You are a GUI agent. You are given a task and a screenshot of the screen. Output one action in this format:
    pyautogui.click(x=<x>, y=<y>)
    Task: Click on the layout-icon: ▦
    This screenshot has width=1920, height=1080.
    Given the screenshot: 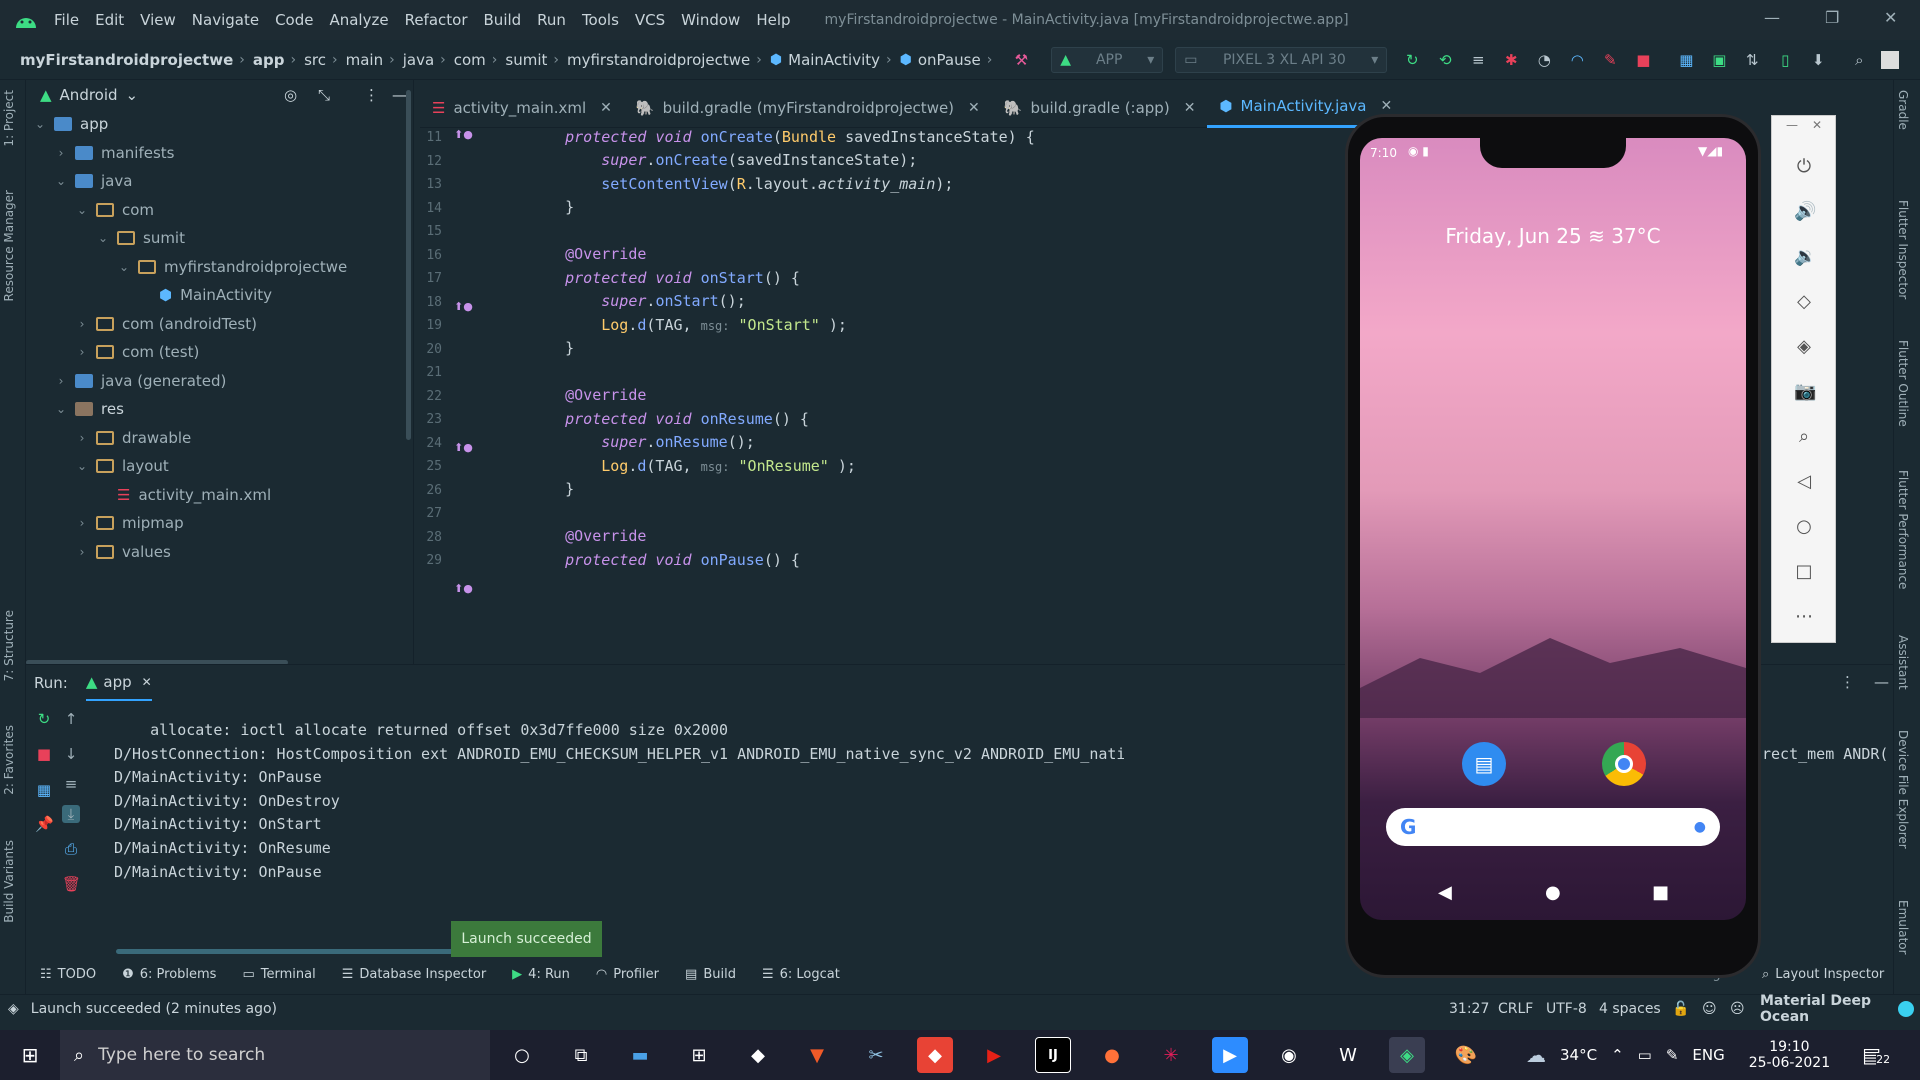 What is the action you would take?
    pyautogui.click(x=1686, y=60)
    